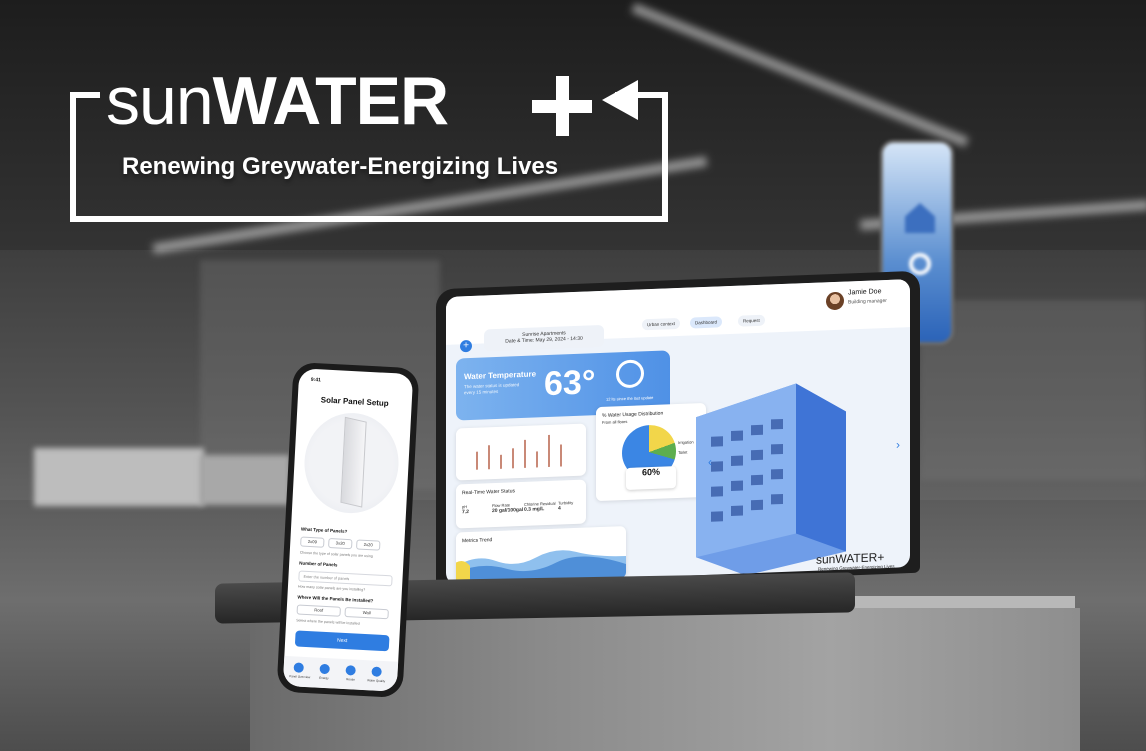  I want to click on question-install-location: Where Will the Panels Be Installed?, so click(335, 599).